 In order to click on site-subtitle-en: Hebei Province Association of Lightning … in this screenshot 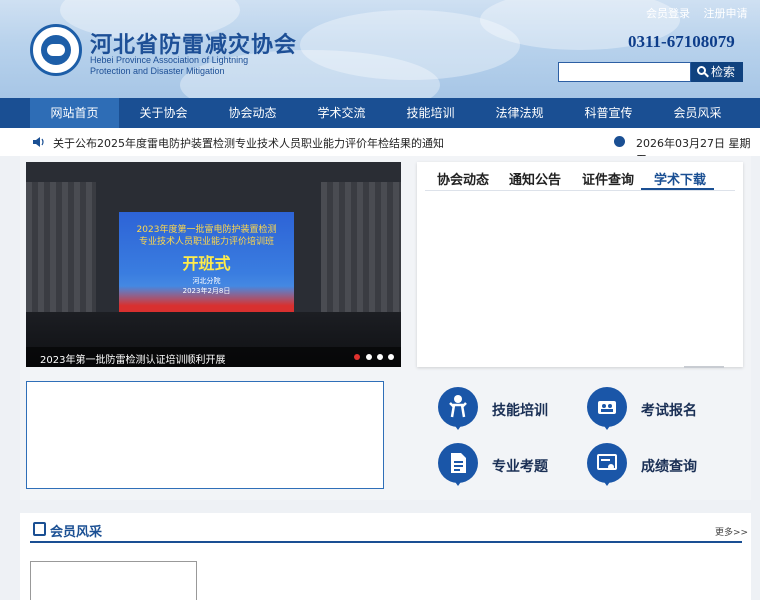, I will do `click(169, 65)`.